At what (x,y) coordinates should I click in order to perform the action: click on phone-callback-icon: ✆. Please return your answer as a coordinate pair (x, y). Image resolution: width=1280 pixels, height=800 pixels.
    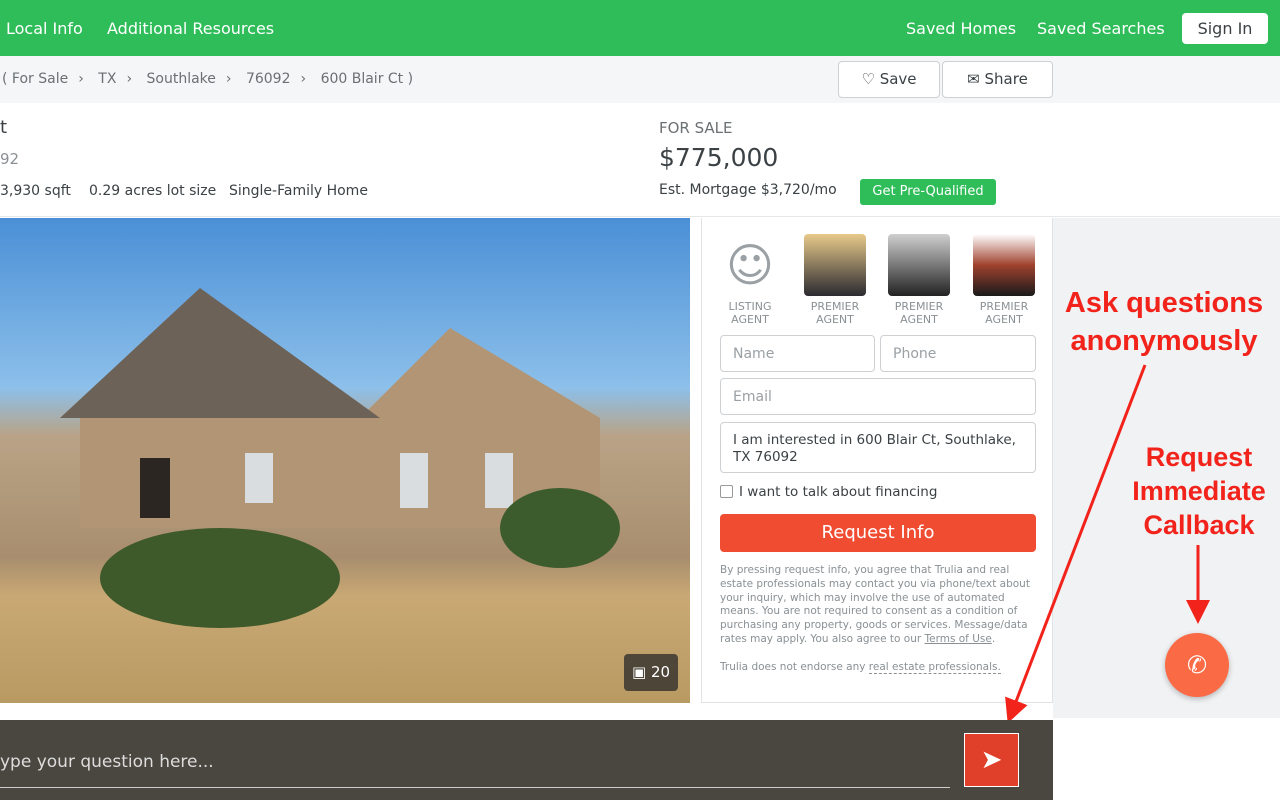
    Looking at the image, I should click on (1197, 665).